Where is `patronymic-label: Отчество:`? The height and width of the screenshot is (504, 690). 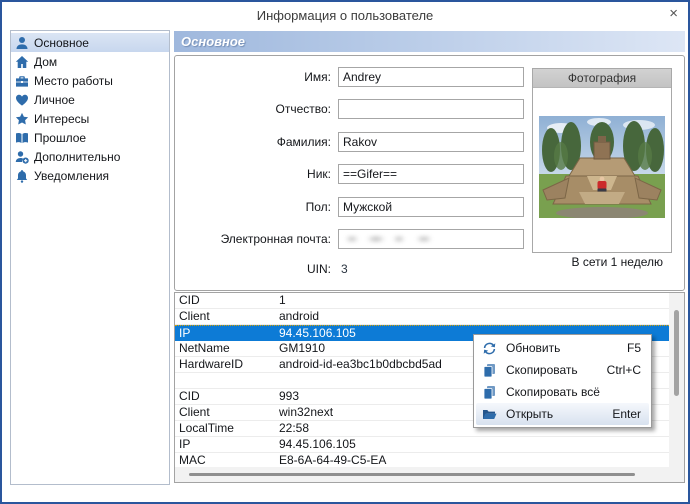
patronymic-label: Отчество: is located at coordinates (303, 109).